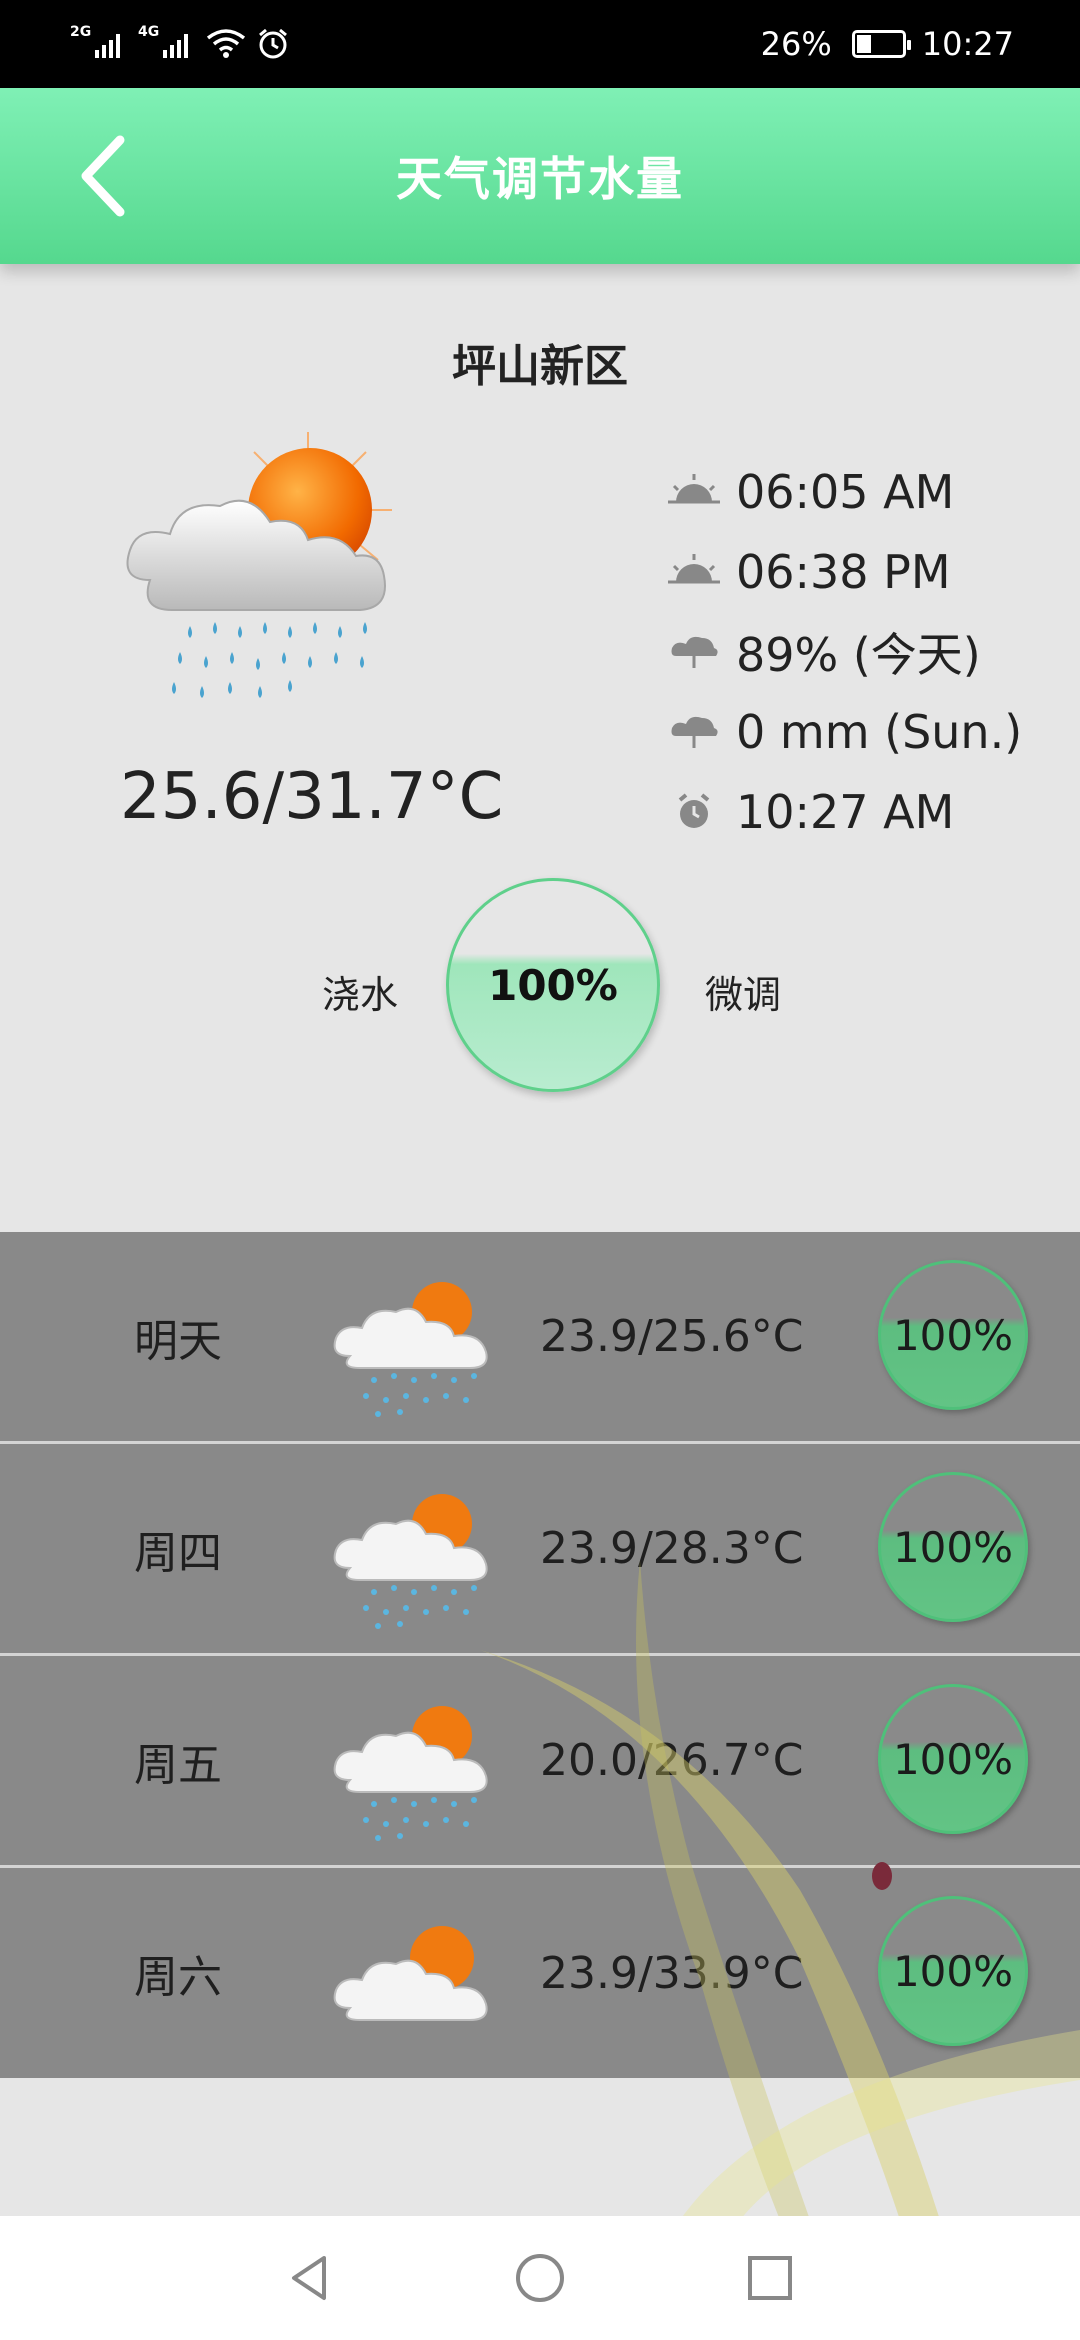 The height and width of the screenshot is (2340, 1080). I want to click on forecast-day: 周六, so click(178, 1977).